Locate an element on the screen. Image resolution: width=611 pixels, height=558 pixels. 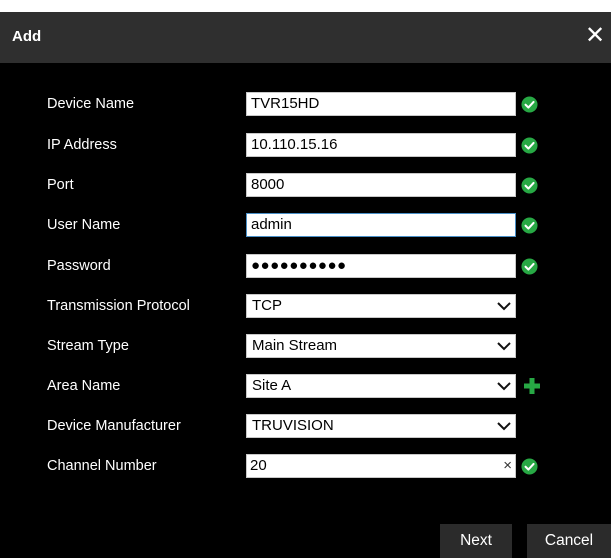
ip-address-label: IP Address is located at coordinates (82, 145).